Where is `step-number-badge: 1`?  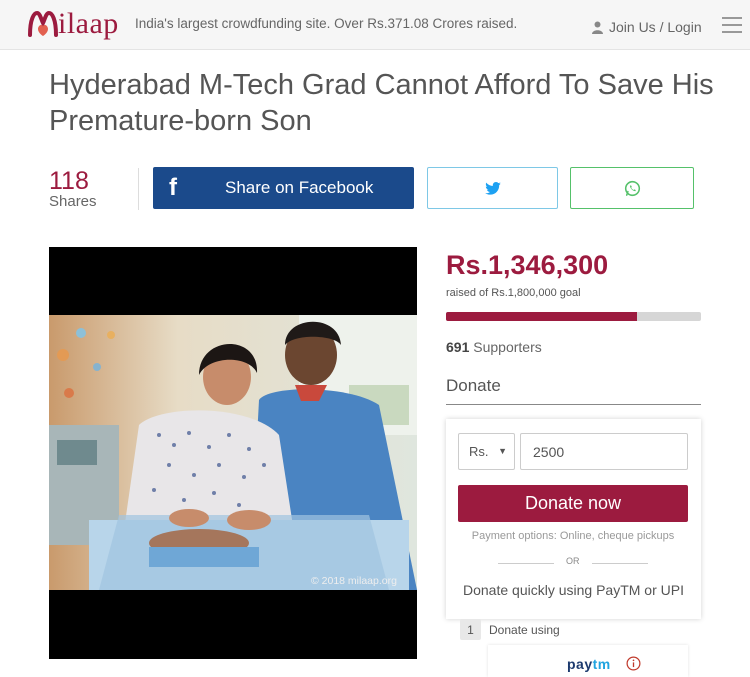 step-number-badge: 1 is located at coordinates (470, 629).